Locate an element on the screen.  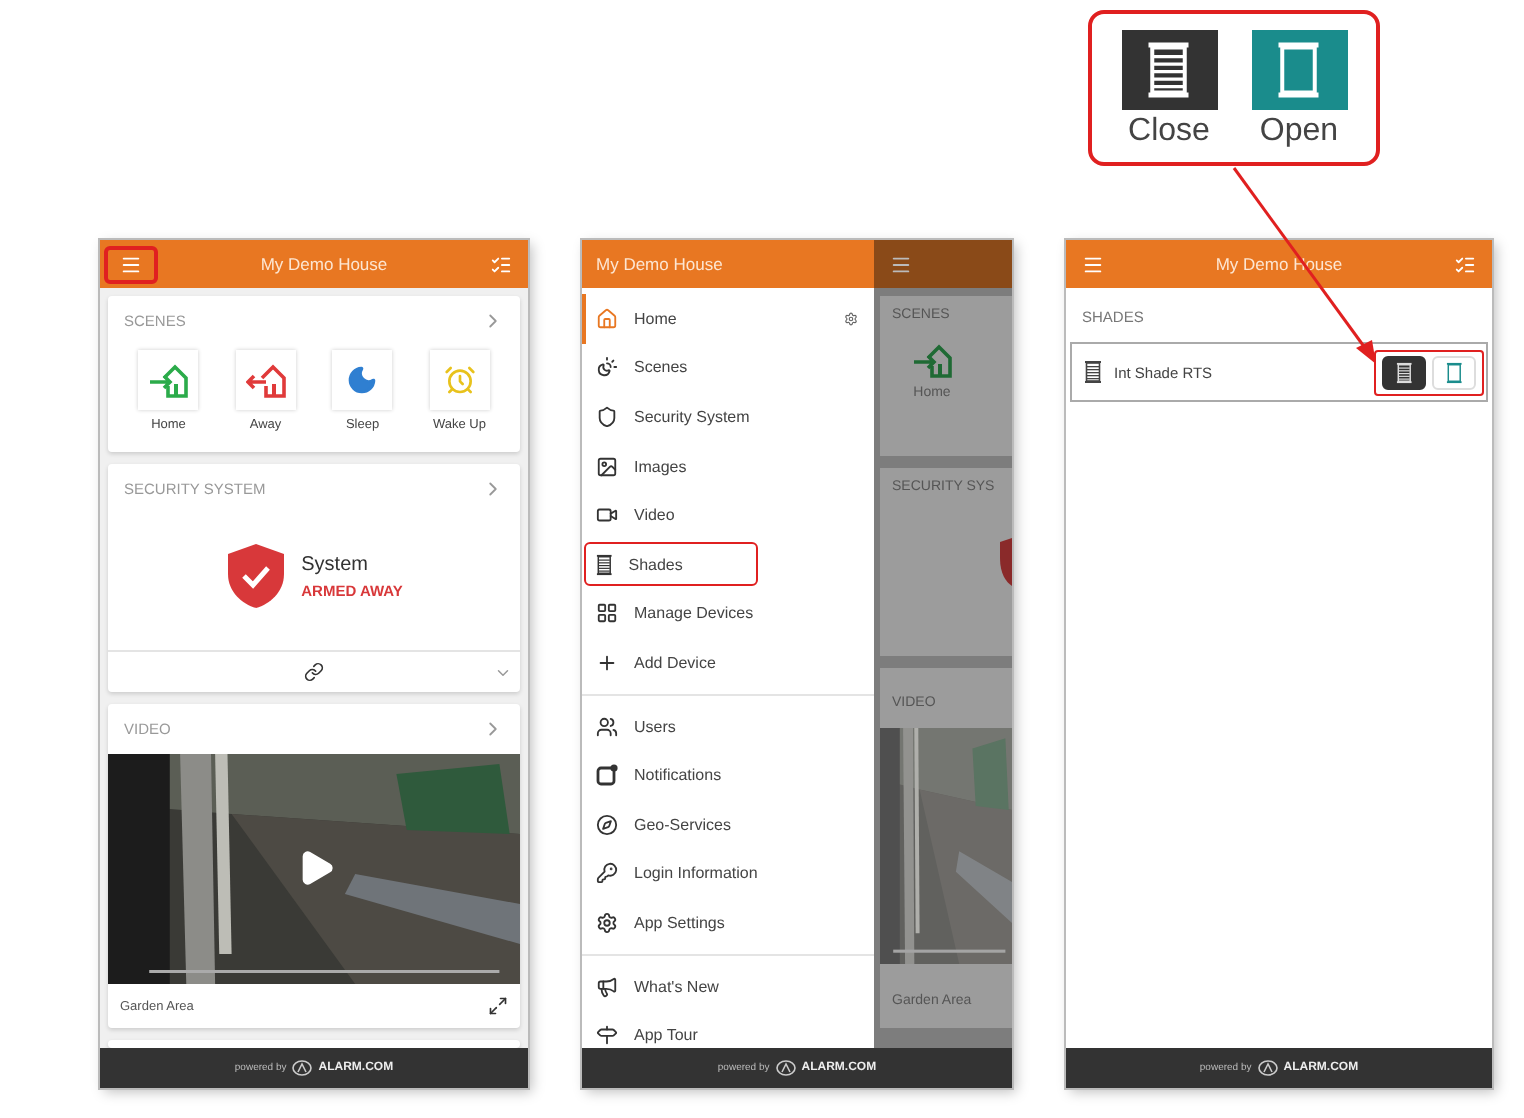
menu-label: Scenes is located at coordinates (661, 367).